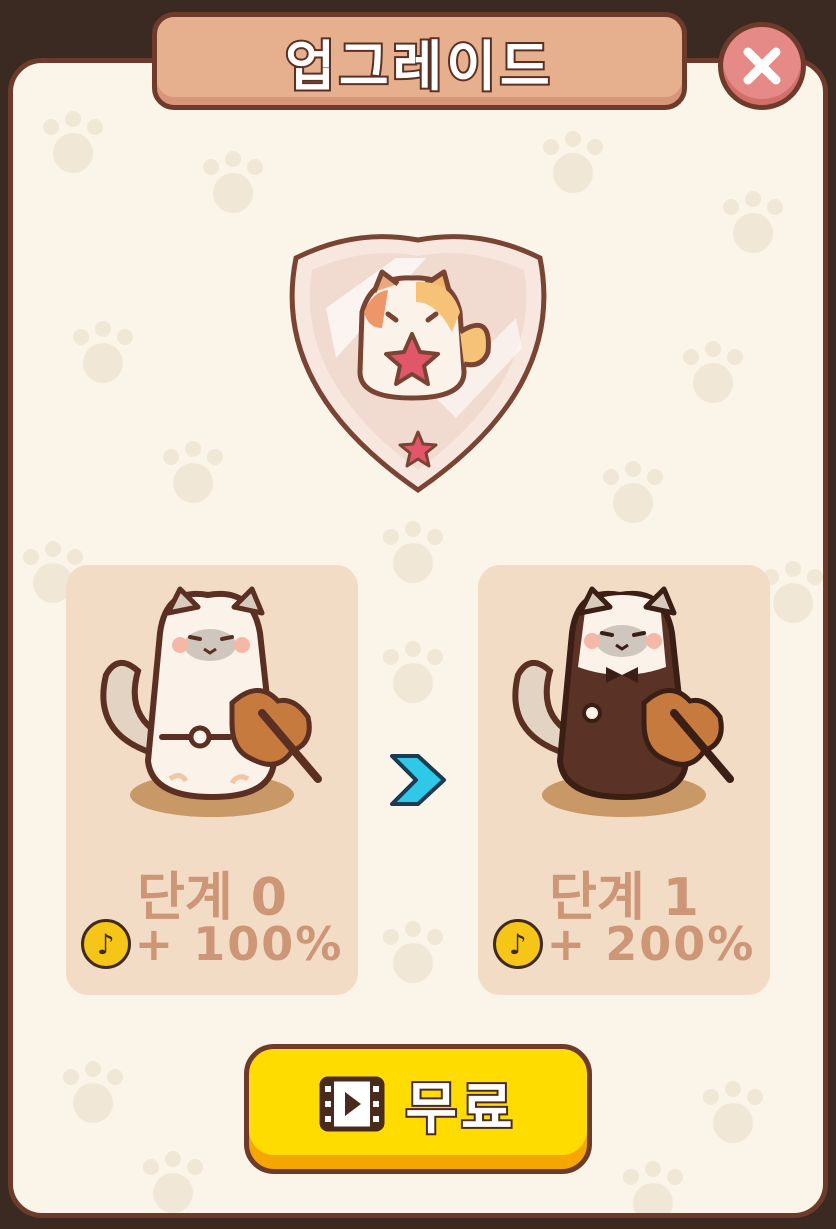 This screenshot has width=836, height=1229. What do you see at coordinates (651, 944) in the screenshot?
I see `next-bonus-text: + 200%` at bounding box center [651, 944].